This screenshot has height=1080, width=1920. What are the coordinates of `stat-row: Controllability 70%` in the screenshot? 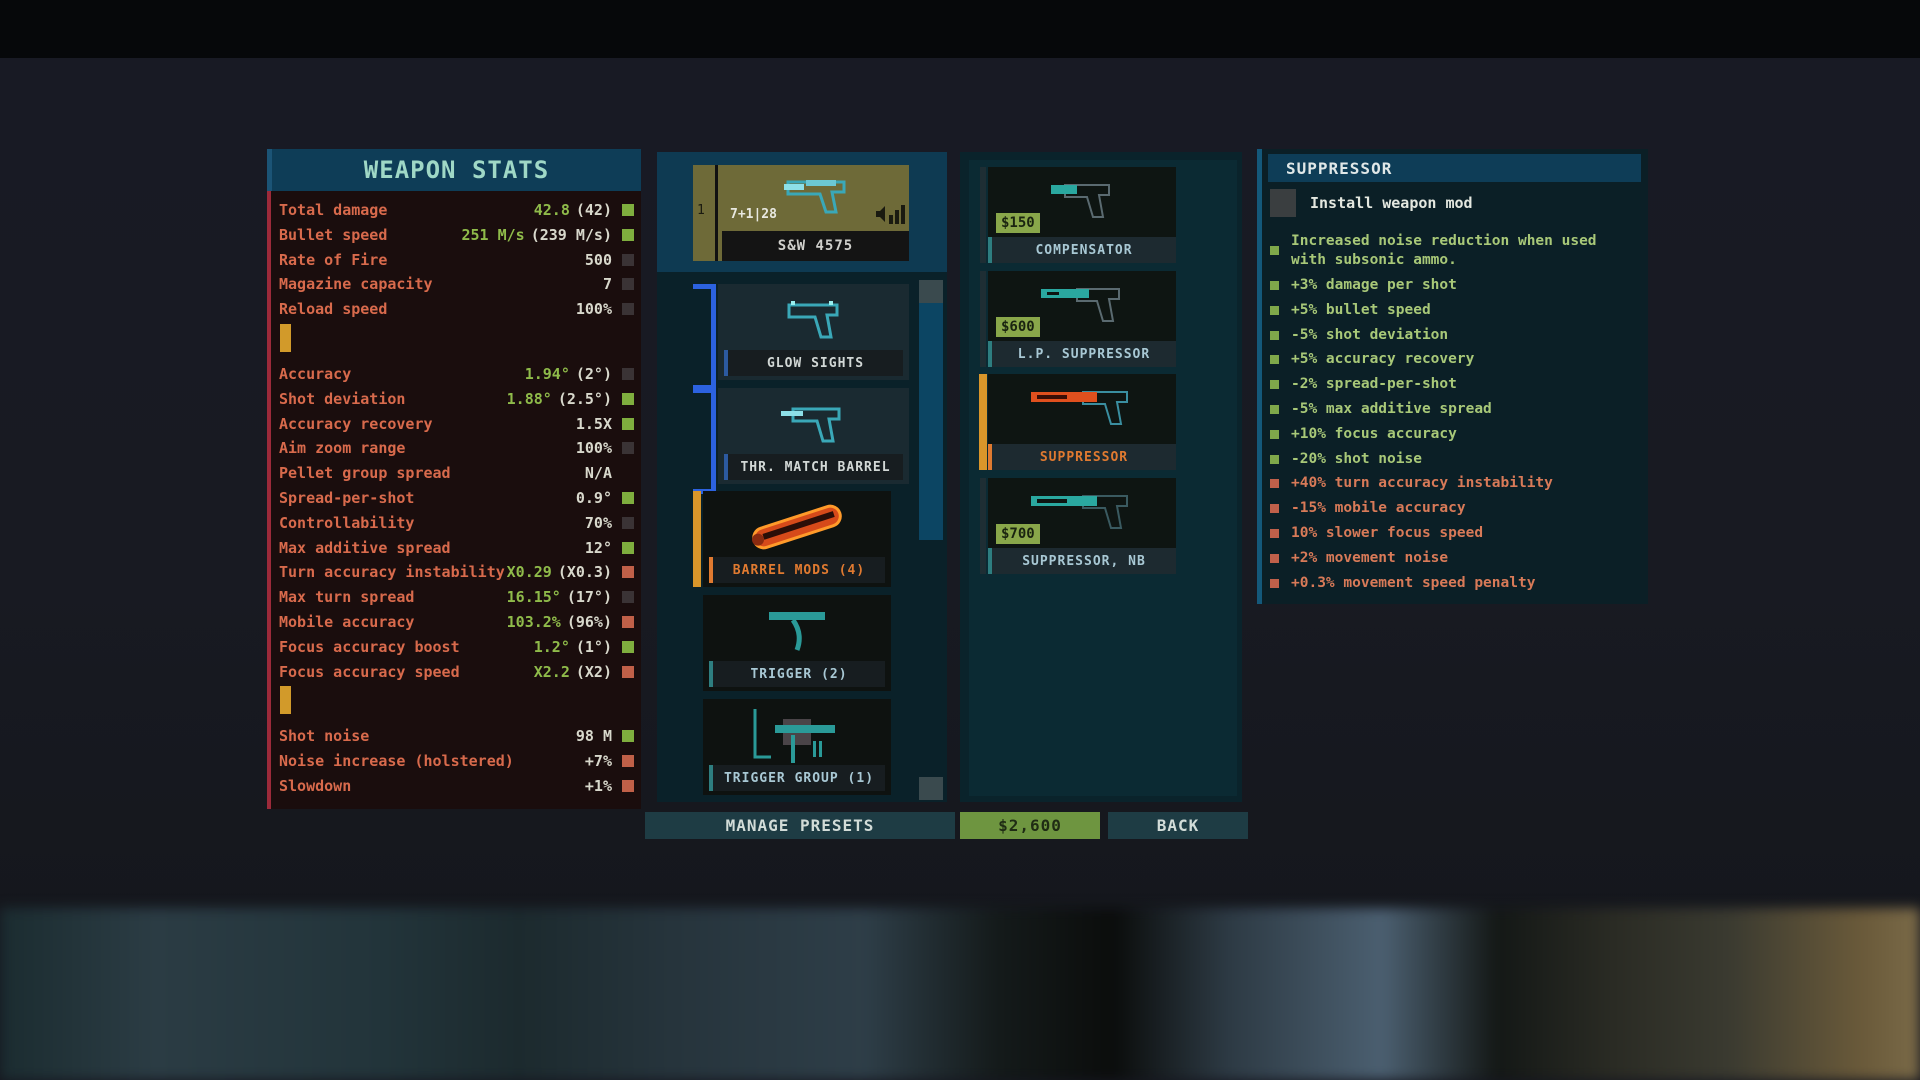 It's located at (456, 523).